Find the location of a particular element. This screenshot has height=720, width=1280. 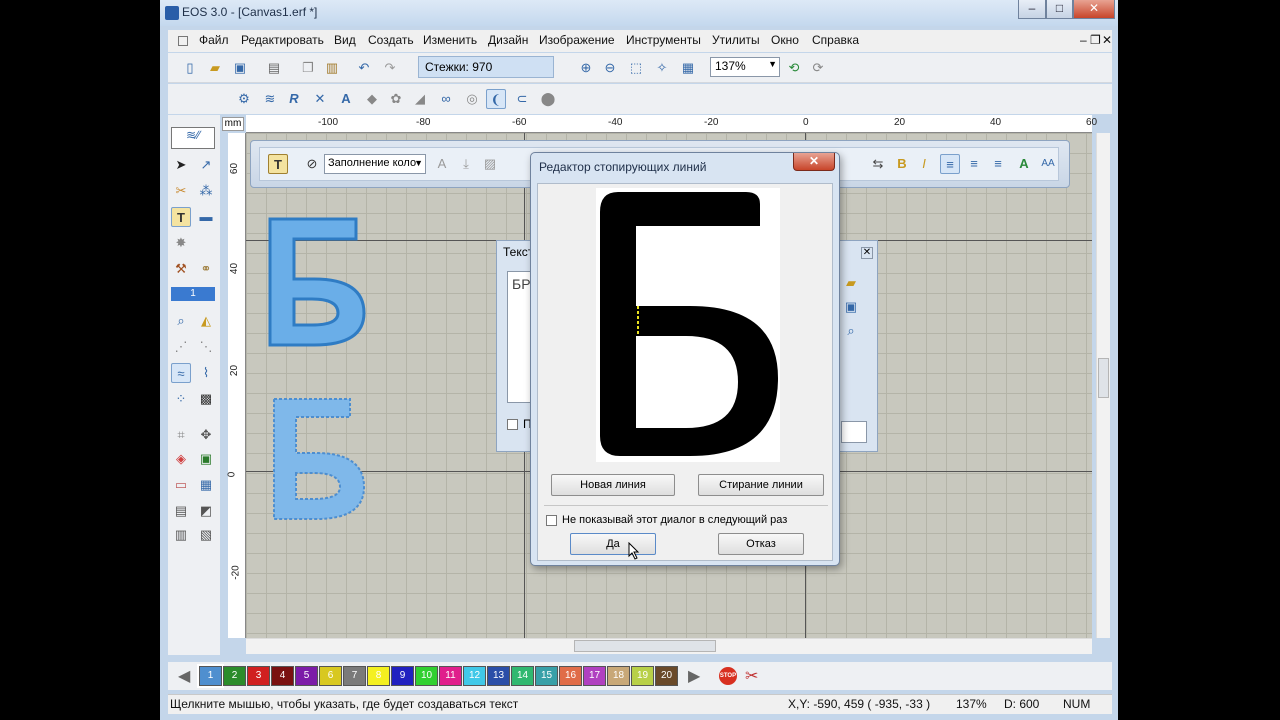

tie-icon: ⌇ is located at coordinates (206, 373).